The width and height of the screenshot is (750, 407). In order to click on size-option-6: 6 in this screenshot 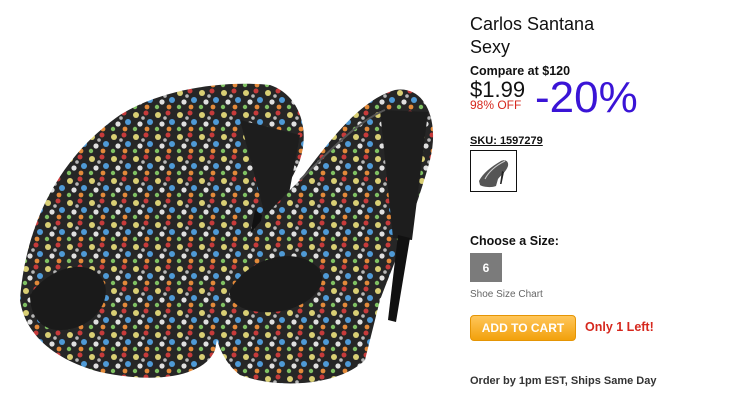, I will do `click(486, 267)`.